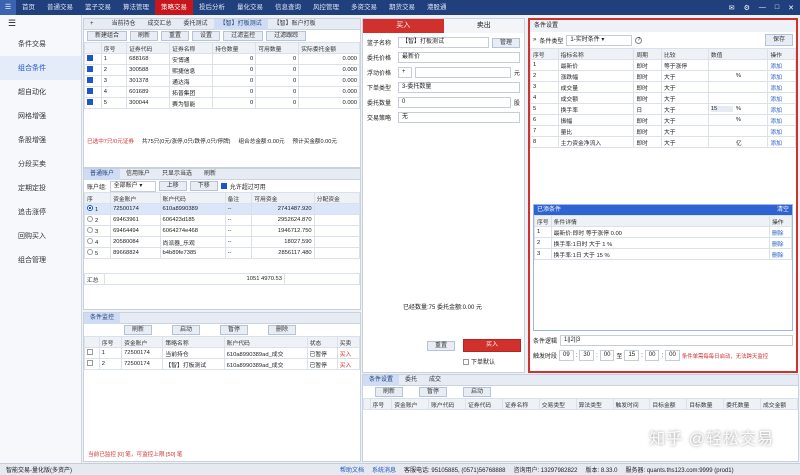  What do you see at coordinates (193, 342) in the screenshot?
I see `monitor-column-header: 策略名称` at bounding box center [193, 342].